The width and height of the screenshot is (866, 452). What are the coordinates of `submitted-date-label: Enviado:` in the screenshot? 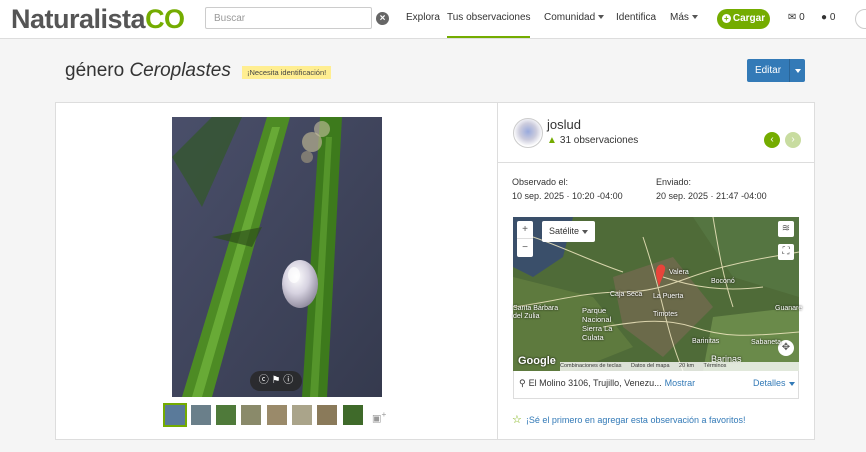 It's located at (674, 182).